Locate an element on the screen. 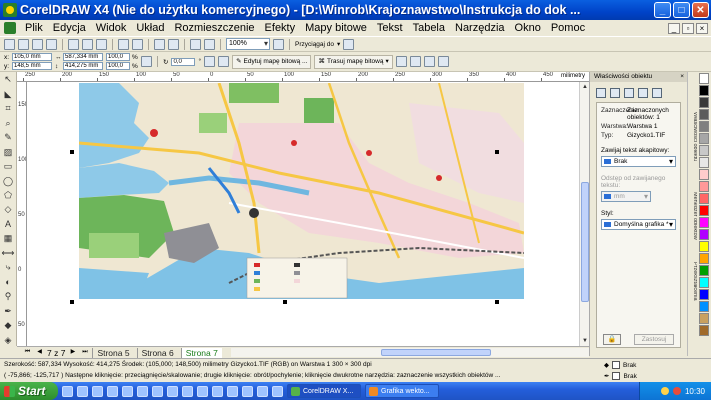  doc-close-button: × is located at coordinates (702, 28).